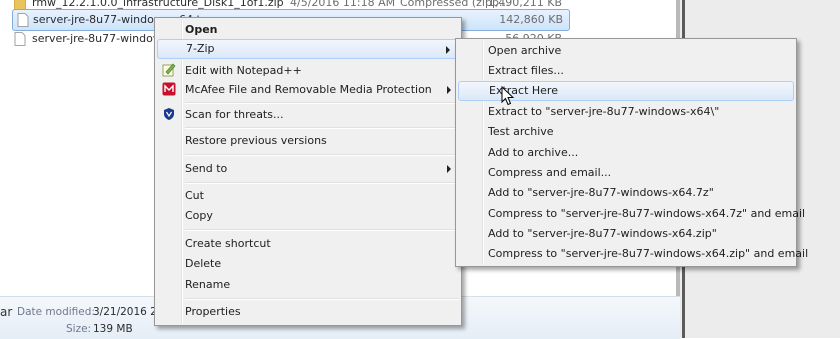 Image resolution: width=840 pixels, height=339 pixels. What do you see at coordinates (308, 244) in the screenshot?
I see `menu-item-create-shortcut: Create shortcut` at bounding box center [308, 244].